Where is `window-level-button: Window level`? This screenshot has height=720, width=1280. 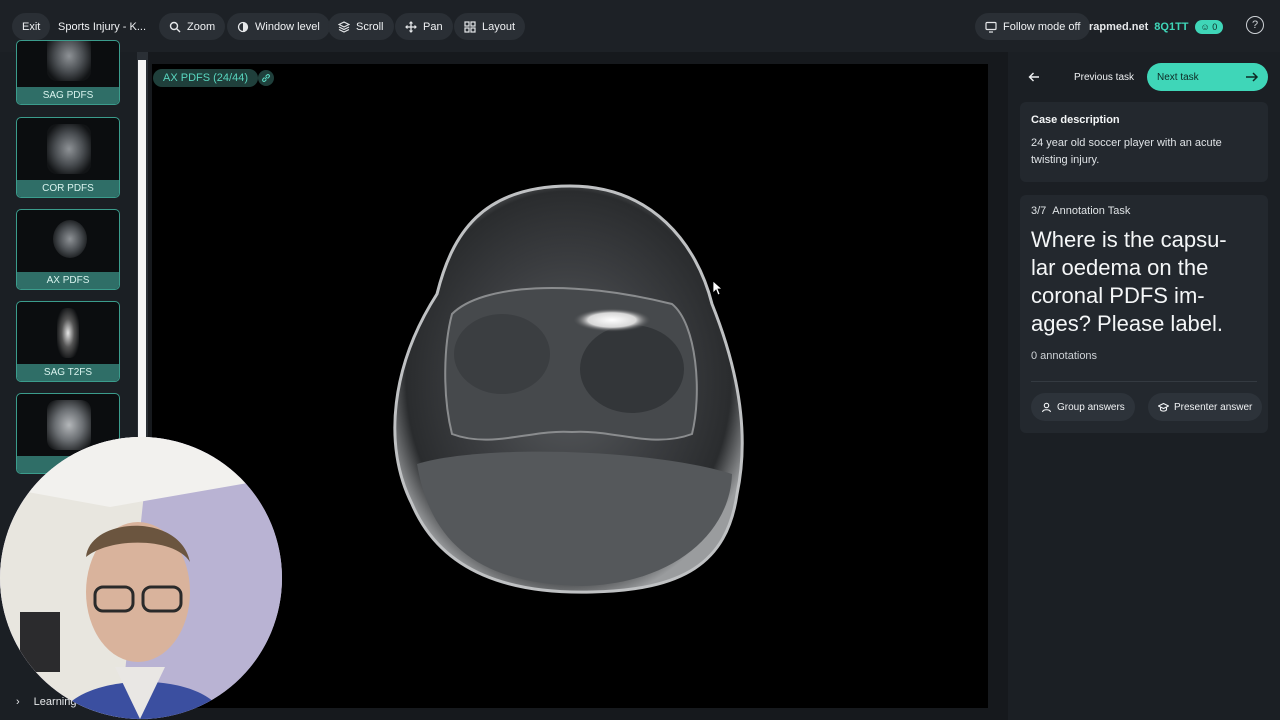
window-level-button: Window level is located at coordinates (278, 26).